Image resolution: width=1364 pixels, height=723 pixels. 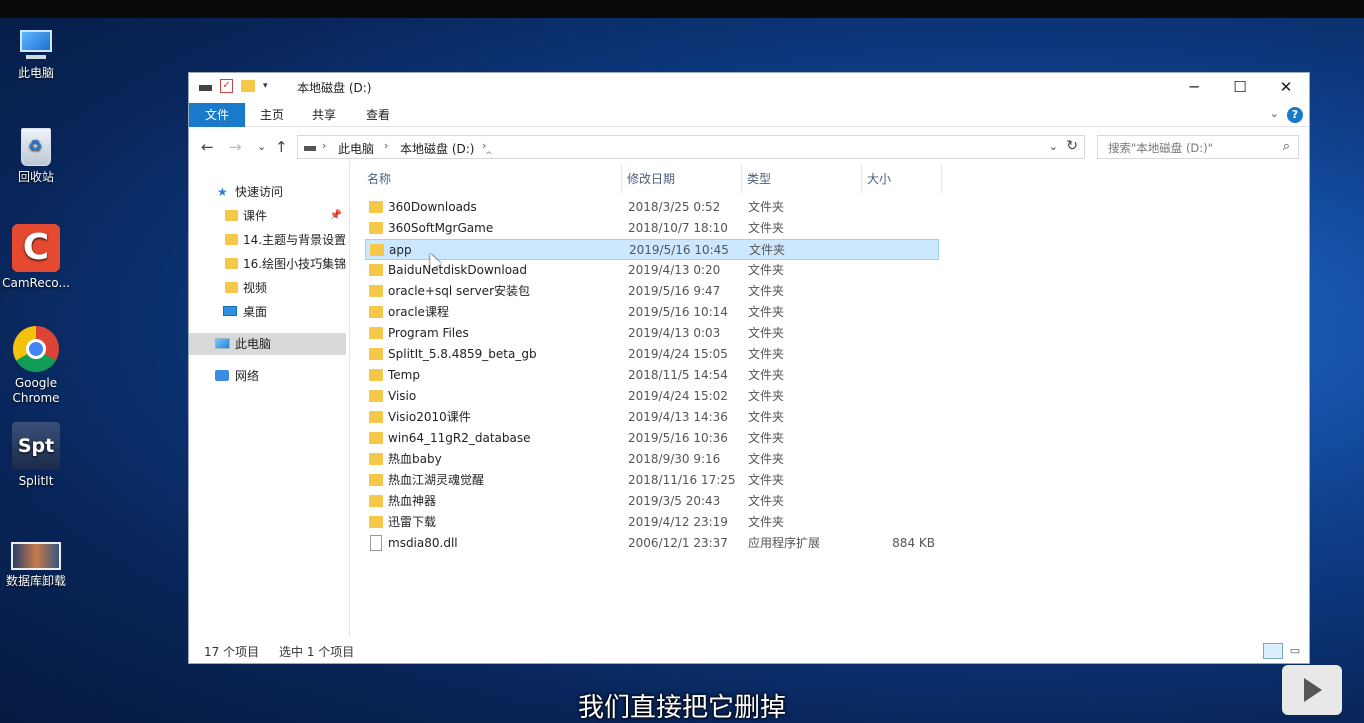 I want to click on maximize-button: ☐, so click(x=1240, y=87).